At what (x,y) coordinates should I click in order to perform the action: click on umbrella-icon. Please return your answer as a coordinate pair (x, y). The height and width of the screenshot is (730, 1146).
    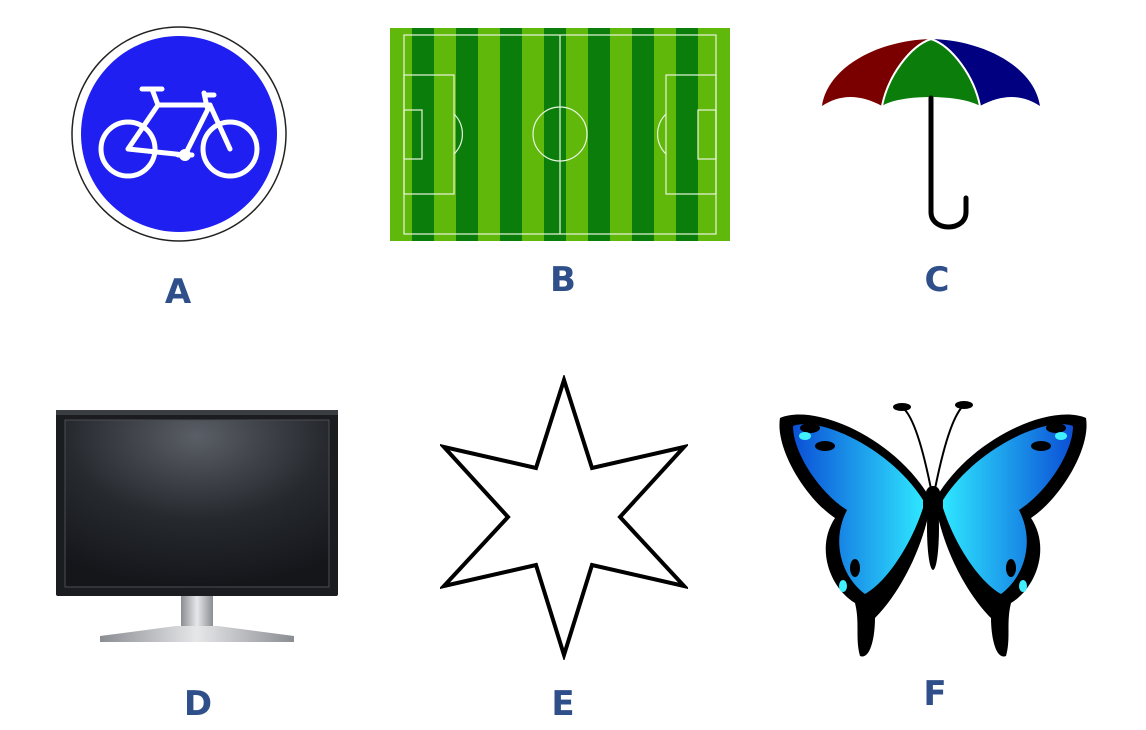
    Looking at the image, I should click on (931, 134).